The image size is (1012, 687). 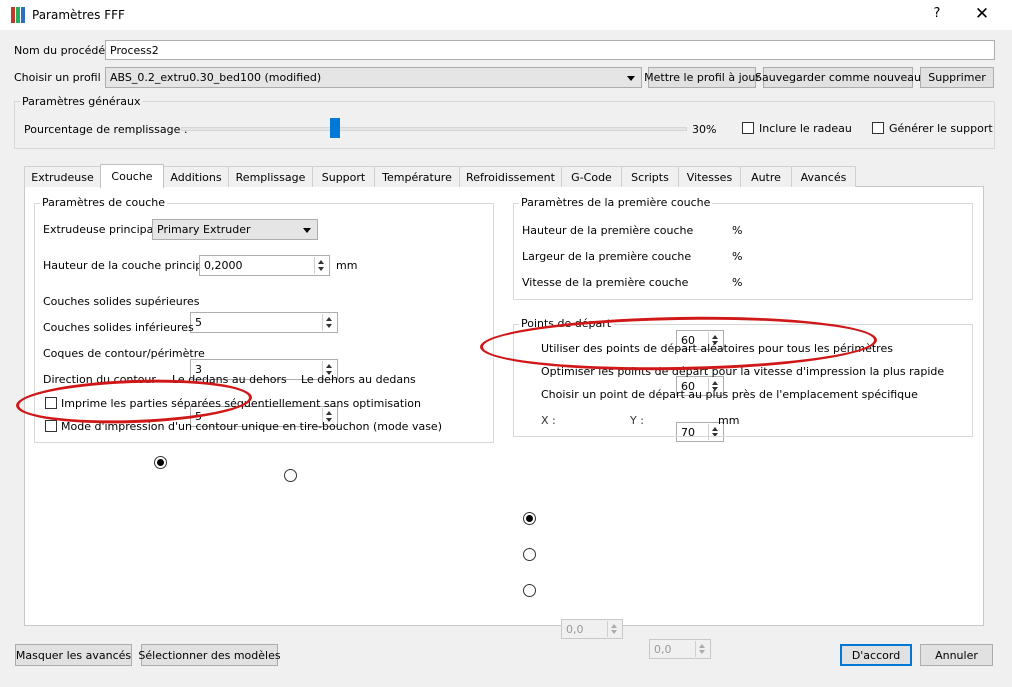 I want to click on main-extruder-select: Primary Extruder, so click(x=235, y=229).